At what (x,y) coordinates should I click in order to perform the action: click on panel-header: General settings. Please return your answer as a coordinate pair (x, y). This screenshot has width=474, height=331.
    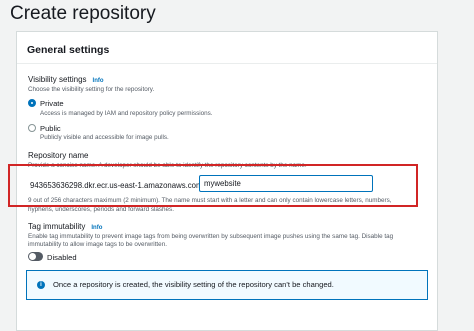
    Looking at the image, I should click on (227, 48).